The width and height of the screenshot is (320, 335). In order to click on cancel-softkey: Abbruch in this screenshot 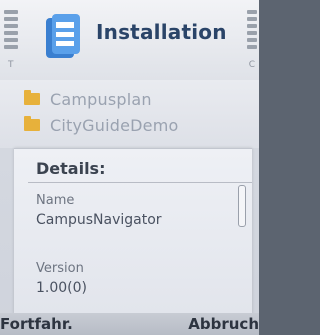, I will do `click(223, 324)`.